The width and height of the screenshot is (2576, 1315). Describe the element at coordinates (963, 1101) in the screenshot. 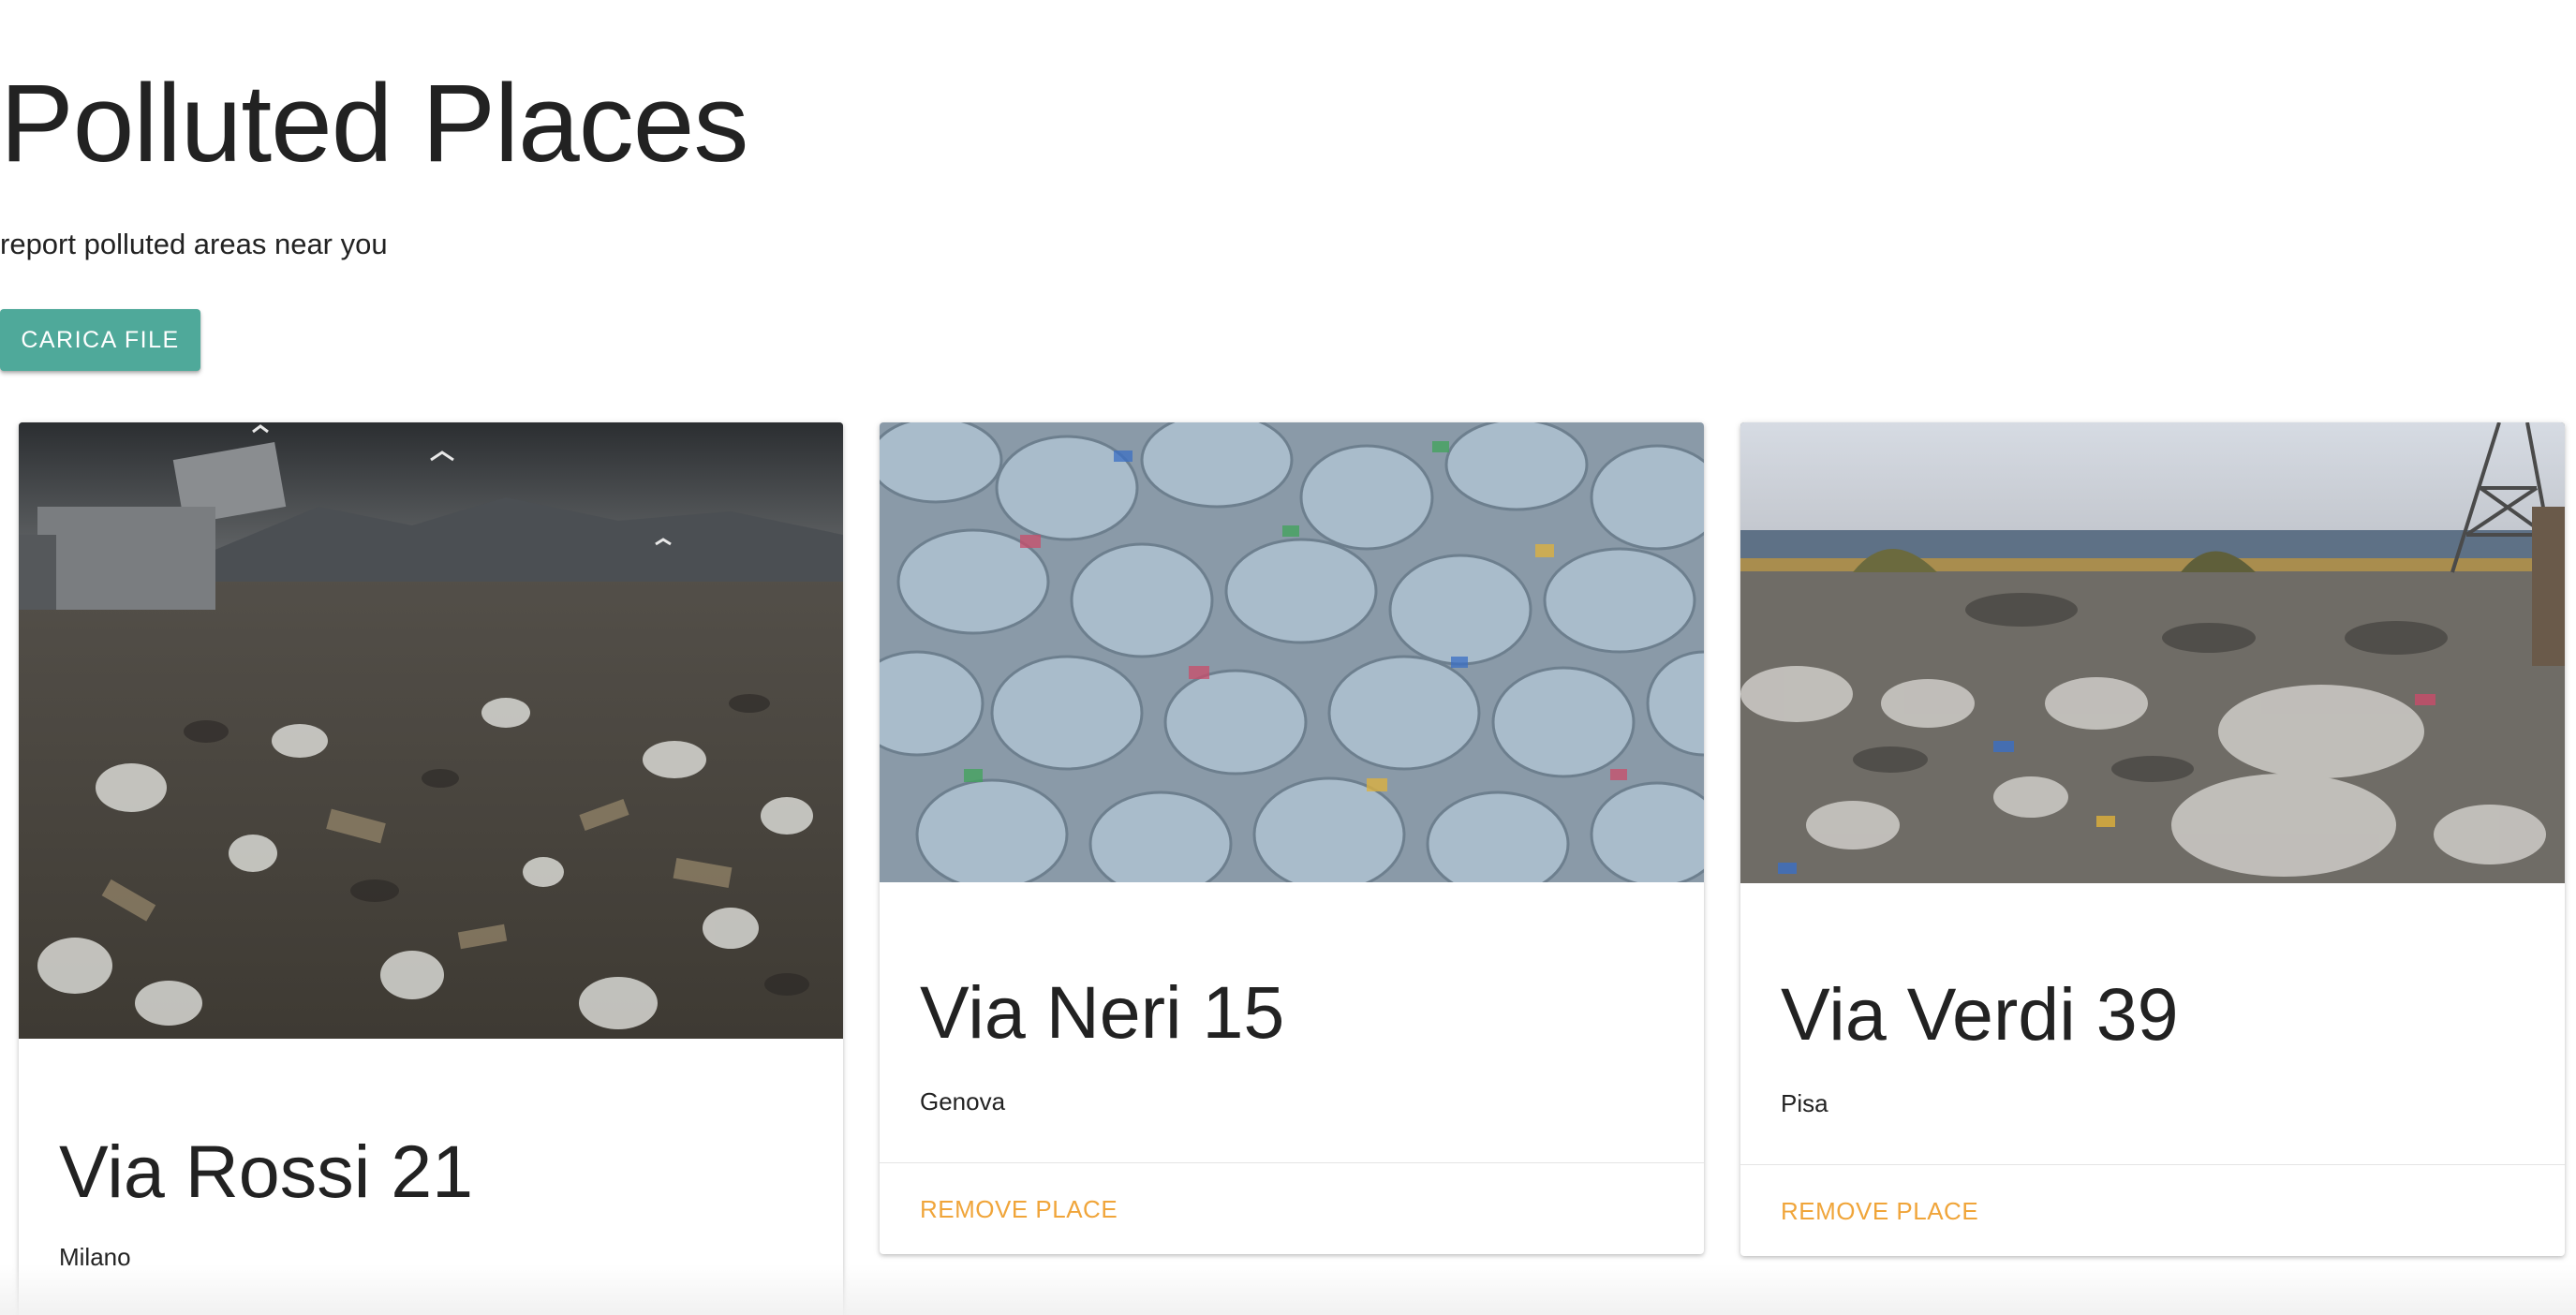

I see `place-city: Genova` at that location.